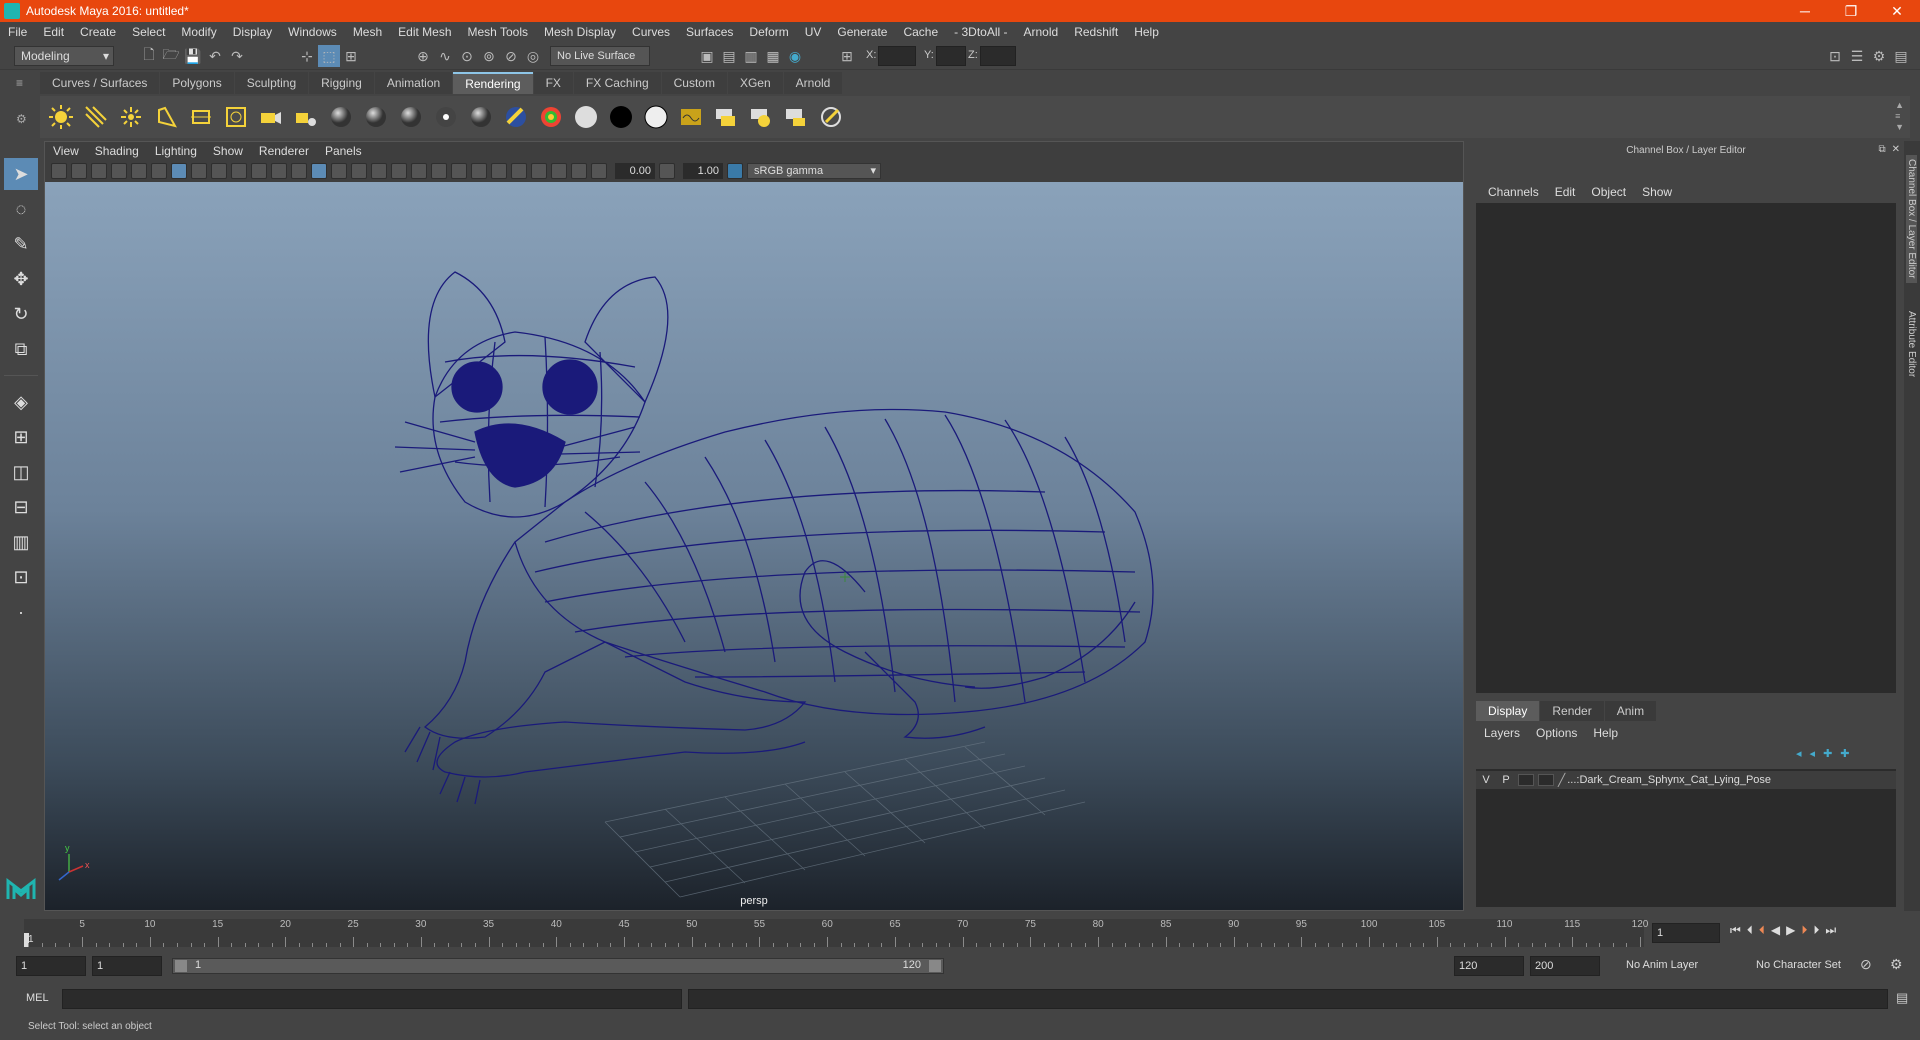 The width and height of the screenshot is (1920, 1040). I want to click on menu-edit: Edit, so click(53, 32).